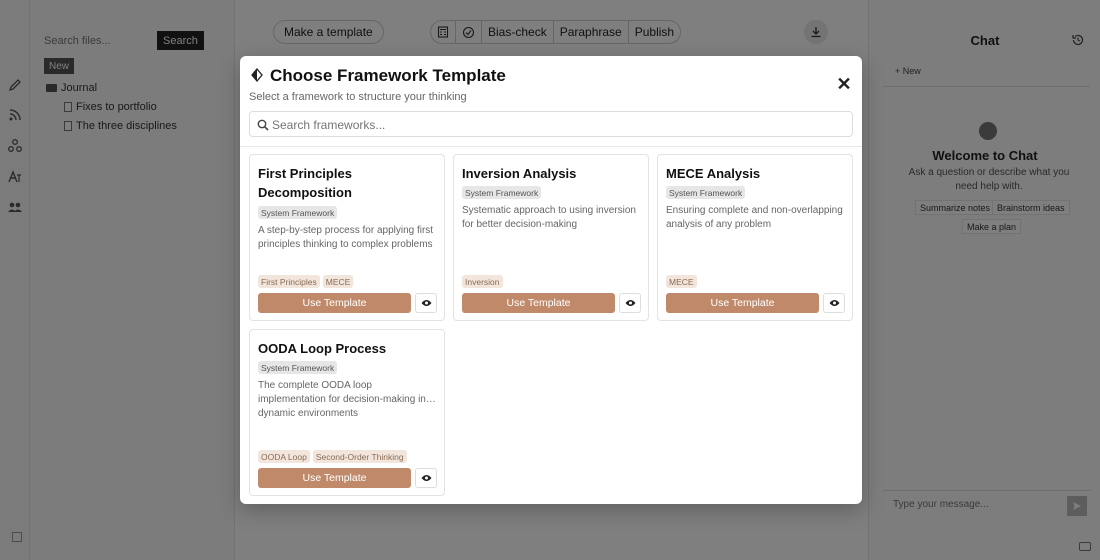  Describe the element at coordinates (844, 84) in the screenshot. I see `close-icon: ✕` at that location.